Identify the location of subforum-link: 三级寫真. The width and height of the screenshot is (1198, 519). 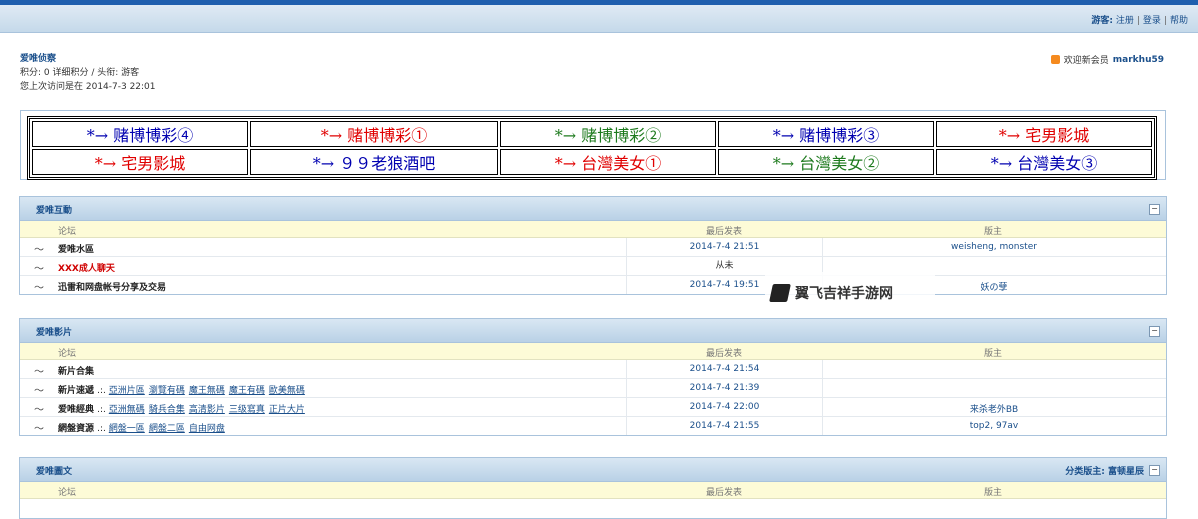
(247, 410).